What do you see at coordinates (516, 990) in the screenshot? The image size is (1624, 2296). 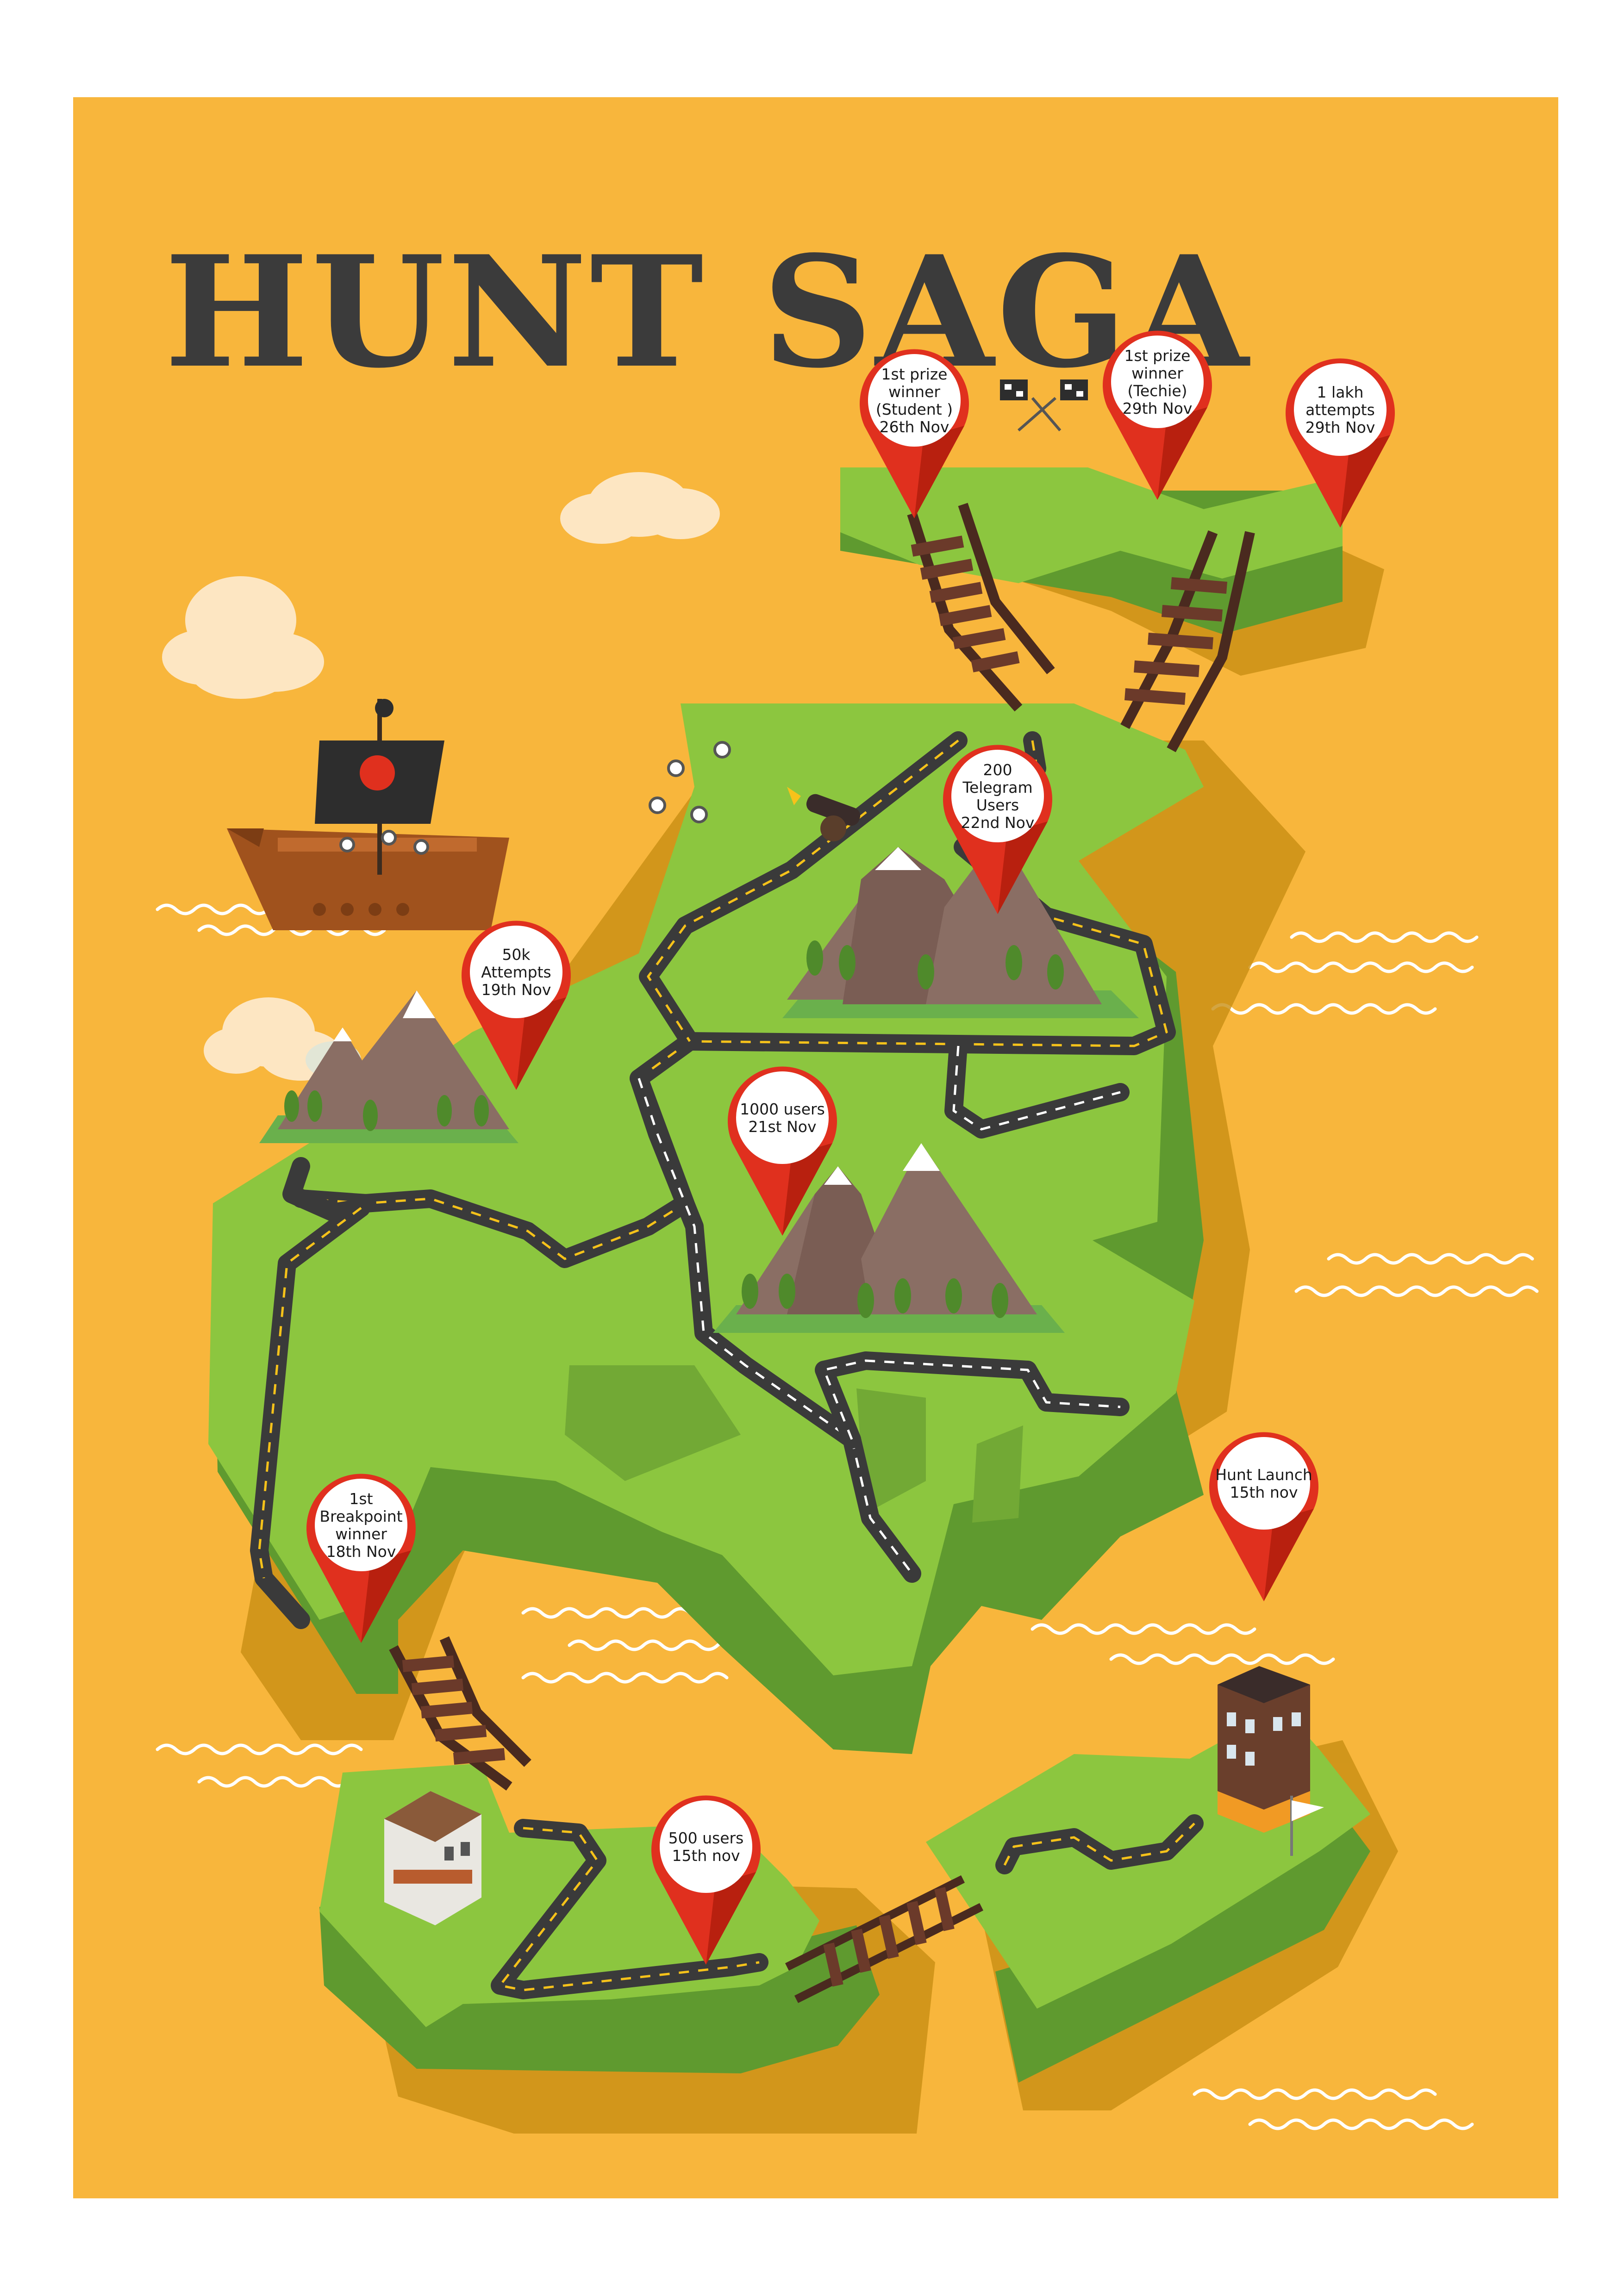 I see `pin-label-line: 19th Nov` at bounding box center [516, 990].